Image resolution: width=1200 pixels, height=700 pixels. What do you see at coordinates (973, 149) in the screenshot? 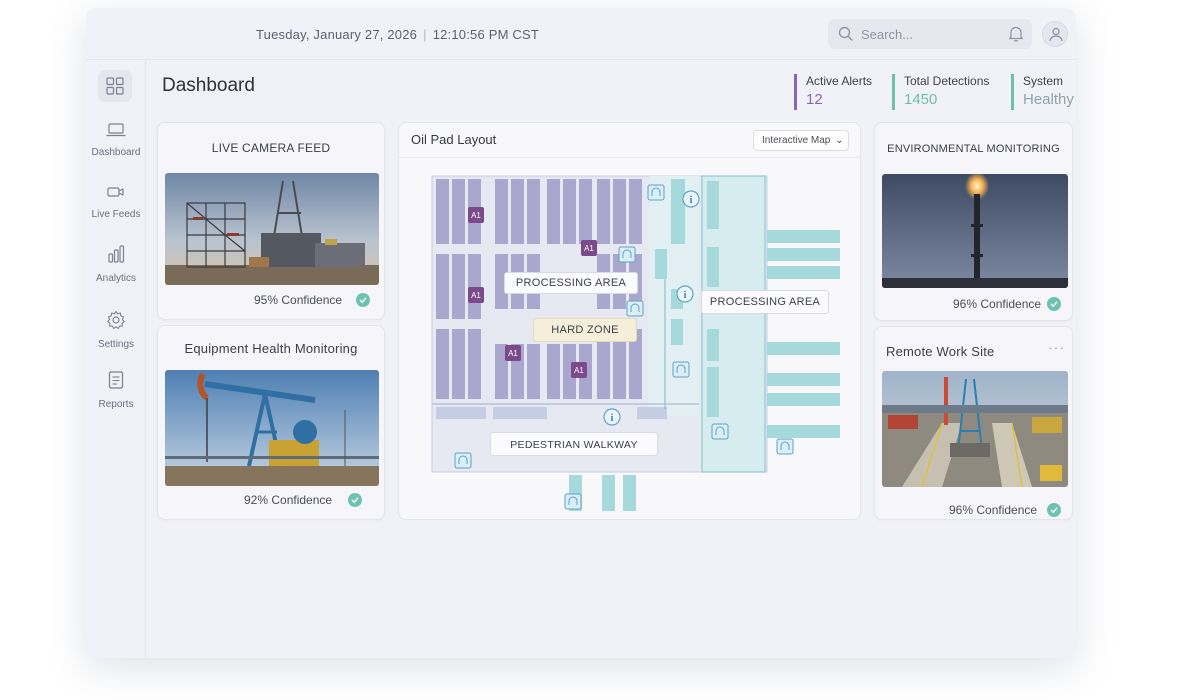
I see `card-title: ENVIRONMENTAL MONITORING` at bounding box center [973, 149].